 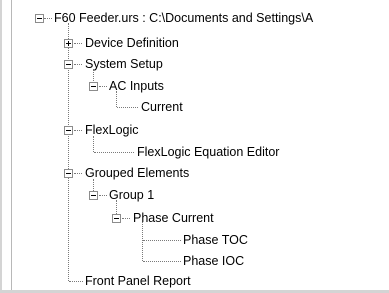 I want to click on tree-node-current: Current, so click(x=162, y=107).